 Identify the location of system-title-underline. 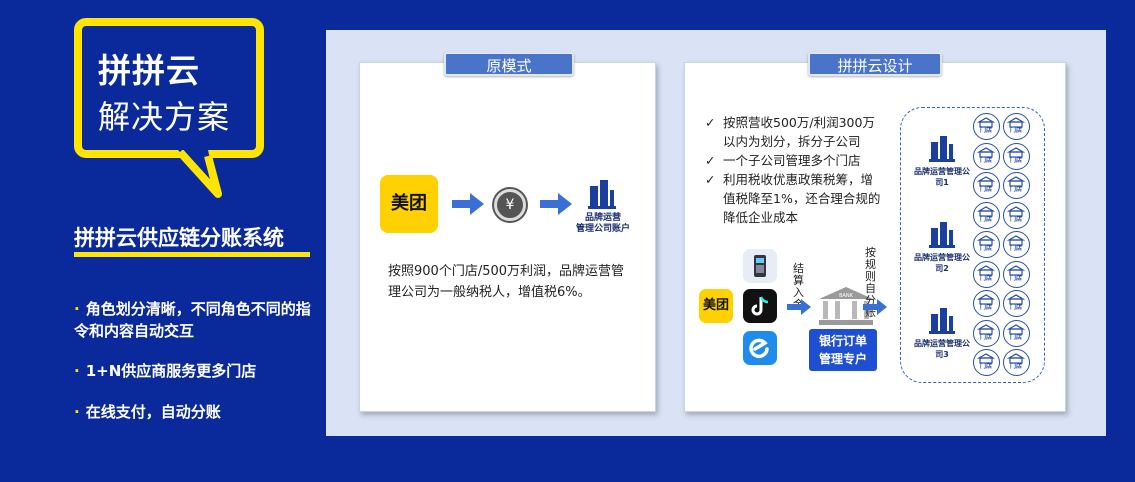
(192, 254).